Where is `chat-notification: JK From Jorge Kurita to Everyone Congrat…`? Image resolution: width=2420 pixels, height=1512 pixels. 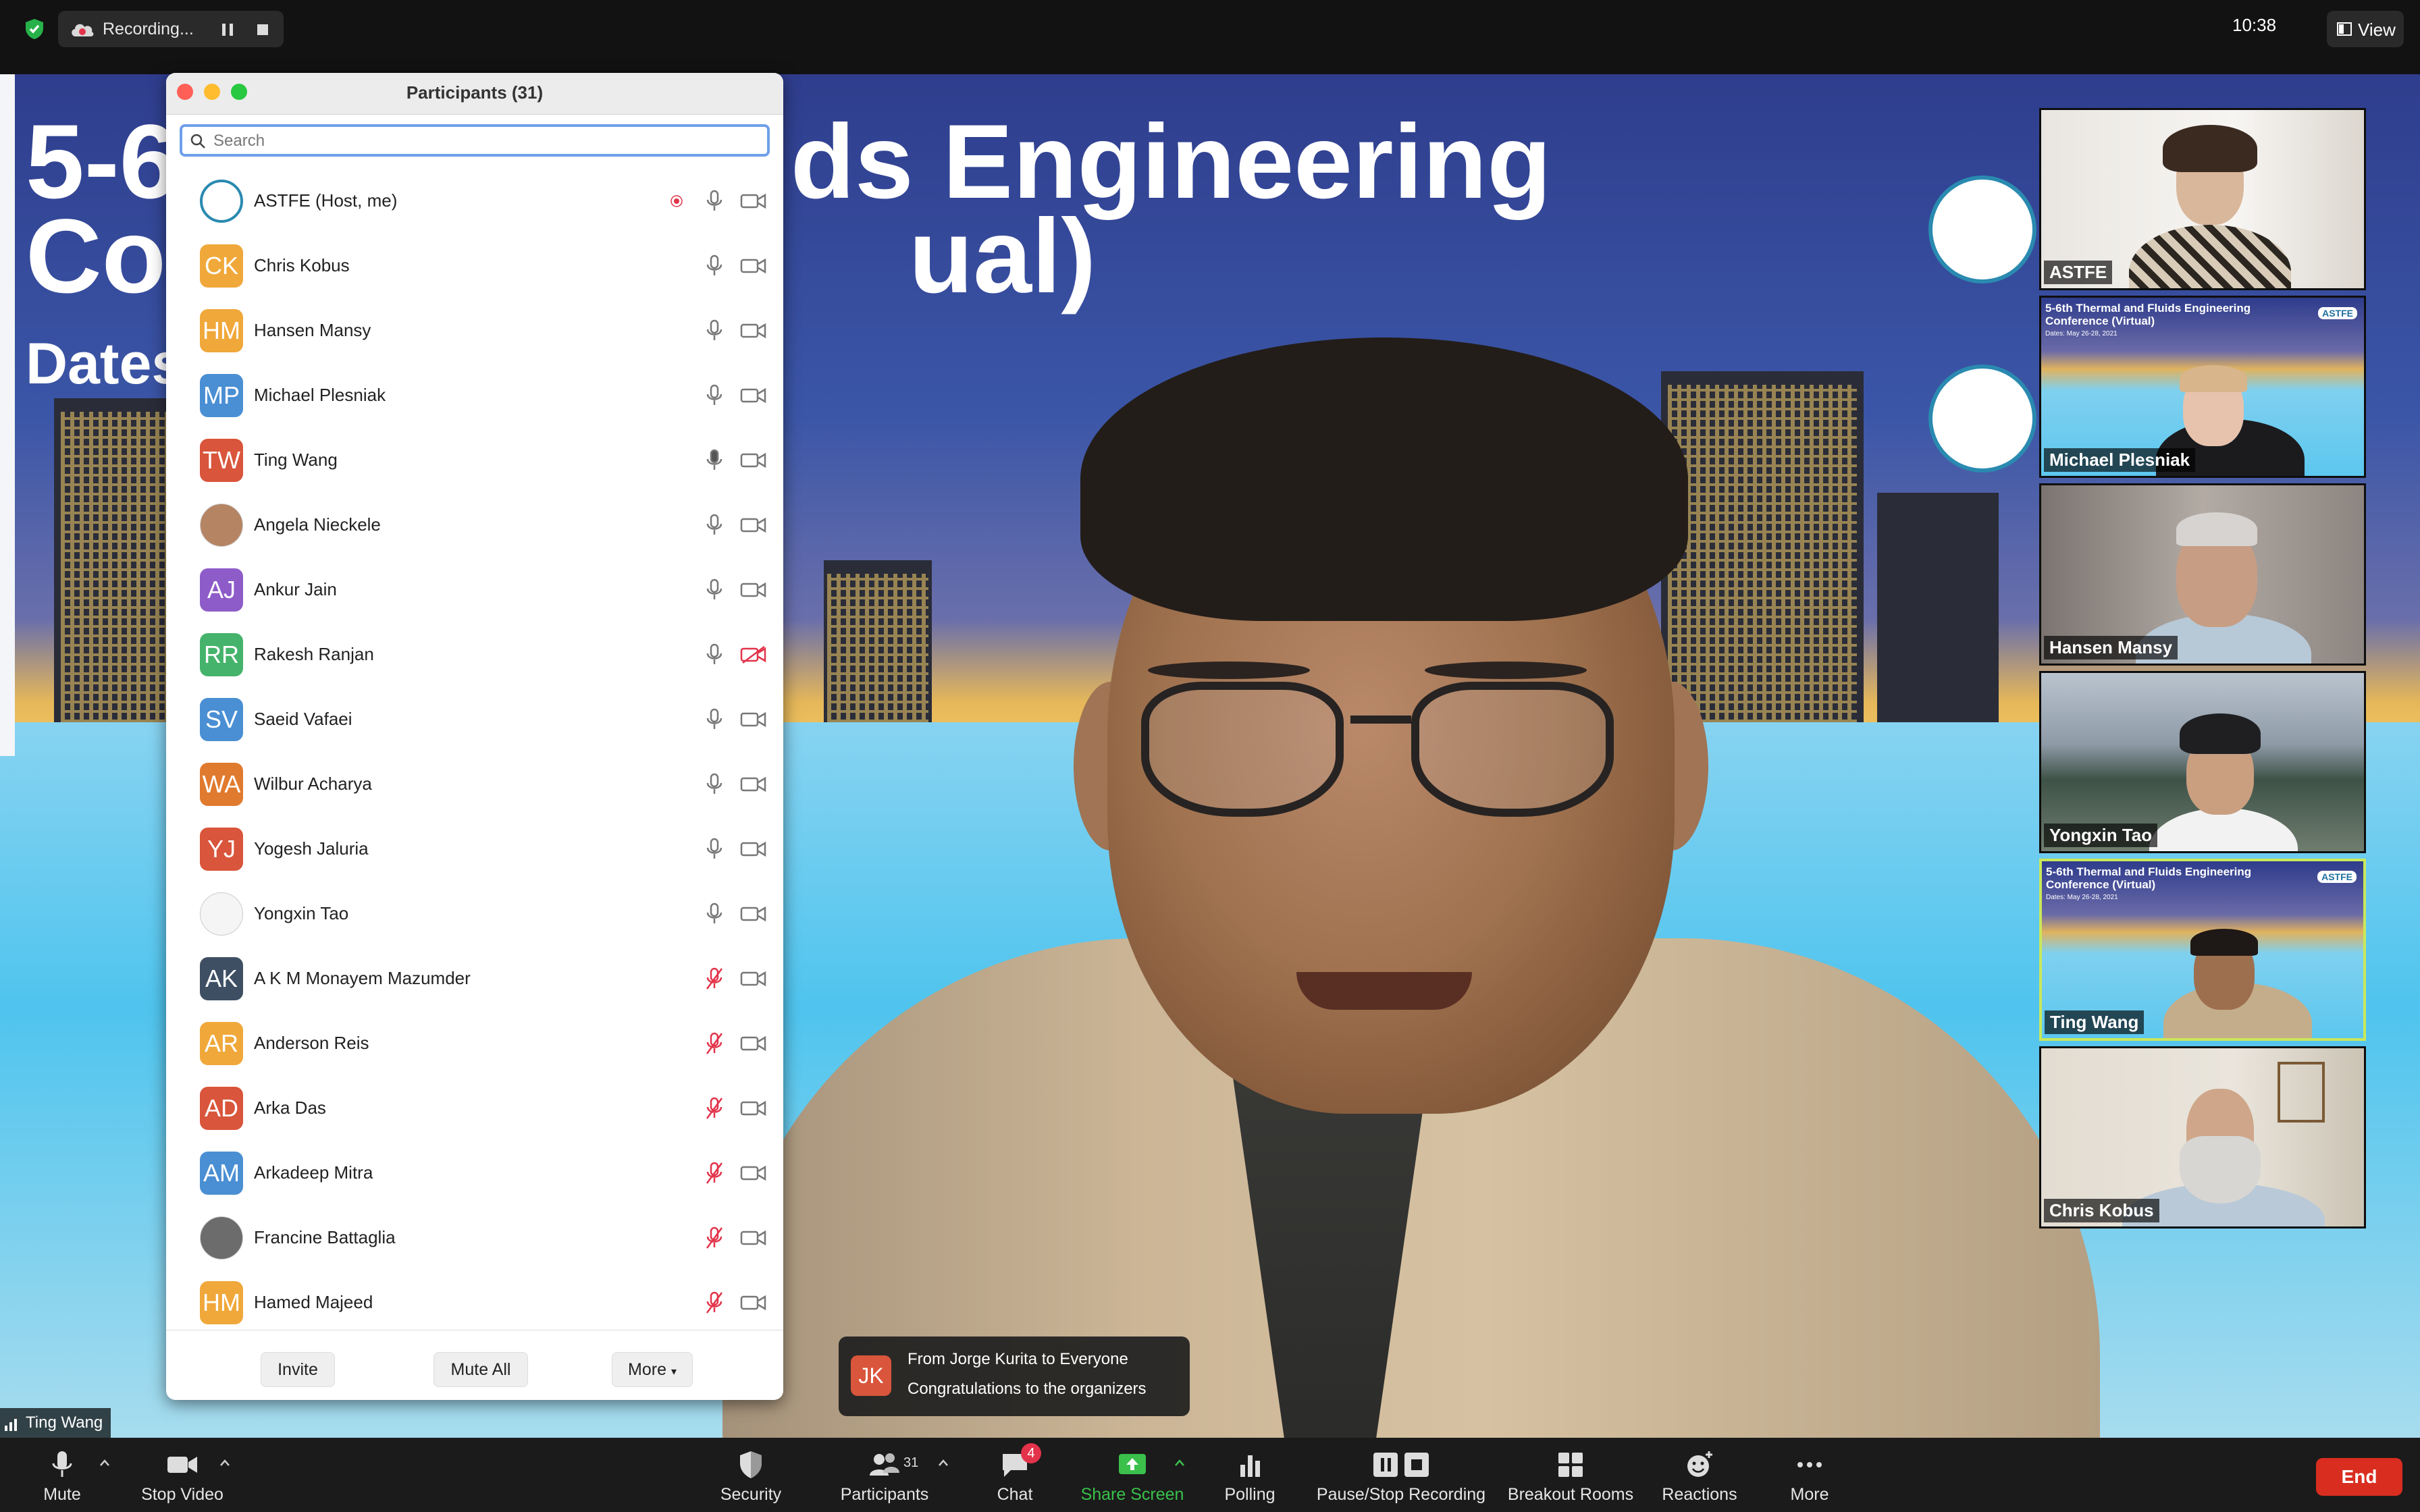 chat-notification: JK From Jorge Kurita to Everyone Congrat… is located at coordinates (1014, 1376).